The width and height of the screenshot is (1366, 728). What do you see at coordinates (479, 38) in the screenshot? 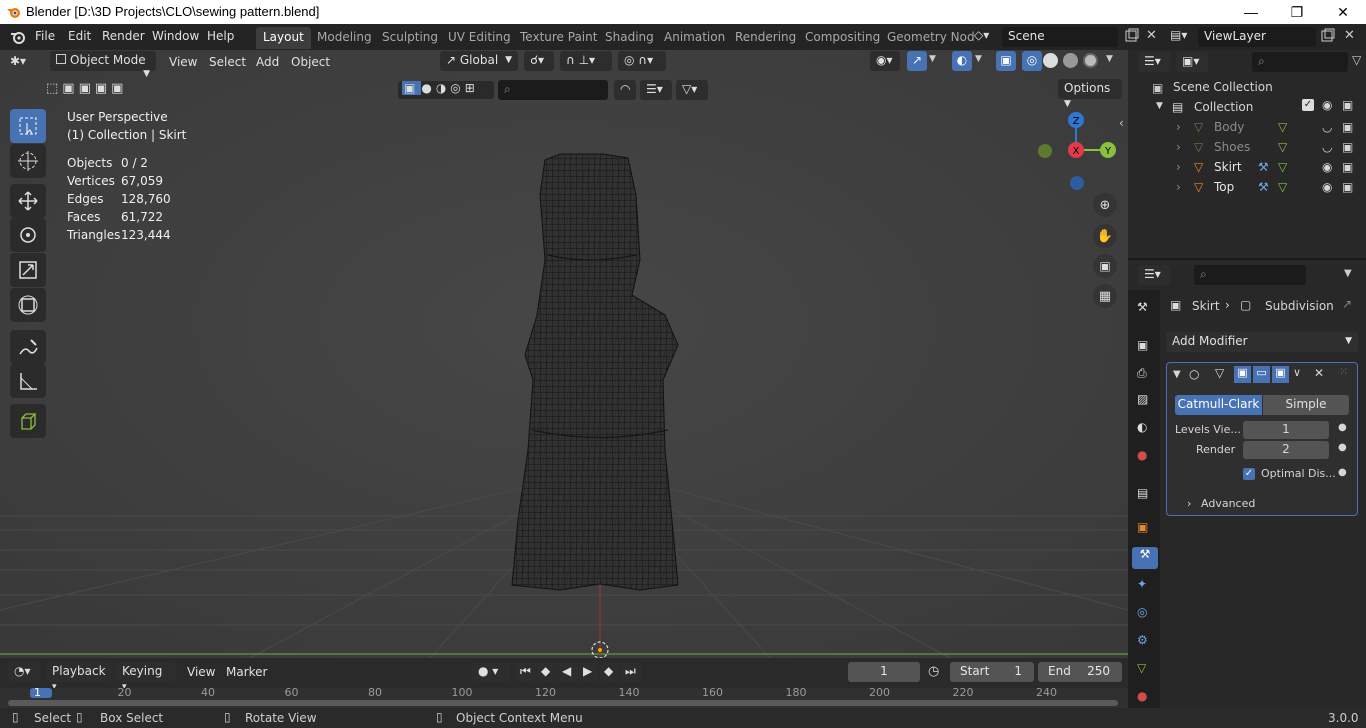
I see `tab-uv-editing: UV Editing` at bounding box center [479, 38].